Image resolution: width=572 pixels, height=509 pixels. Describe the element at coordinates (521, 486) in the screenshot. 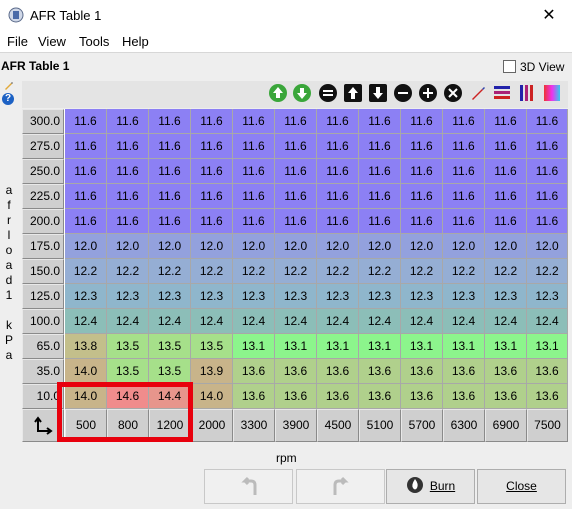

I see `close-button: Close` at that location.